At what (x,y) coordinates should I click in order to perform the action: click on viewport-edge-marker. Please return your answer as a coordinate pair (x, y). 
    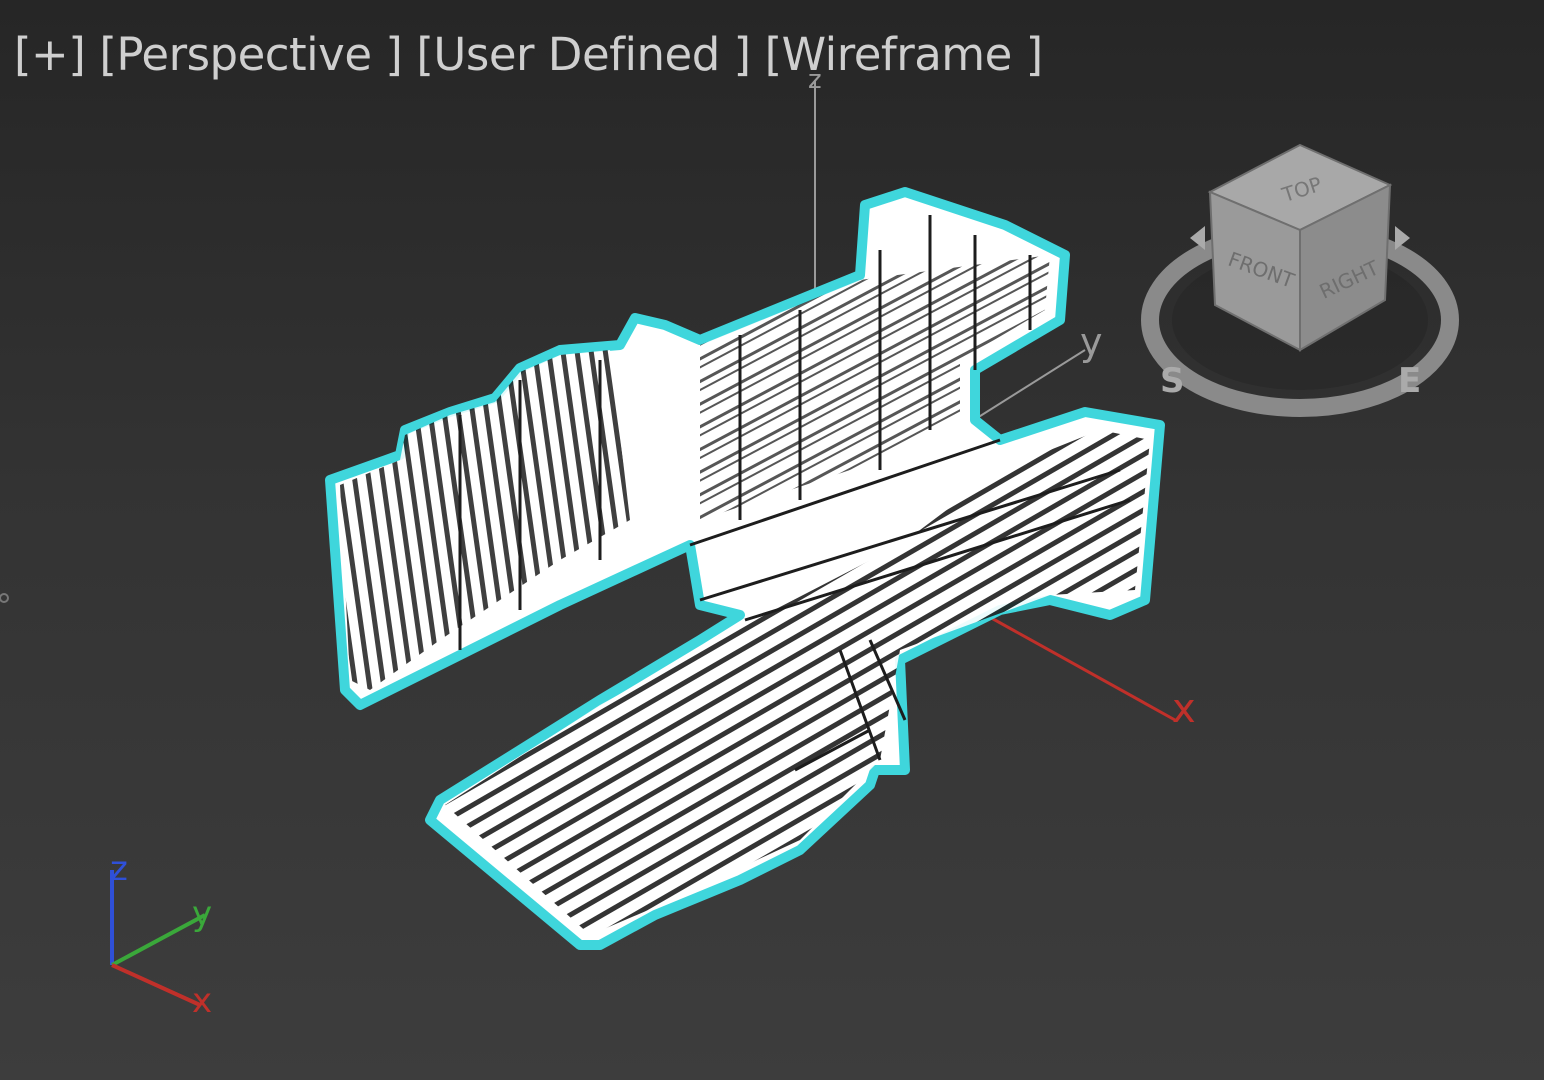
    Looking at the image, I should click on (4, 598).